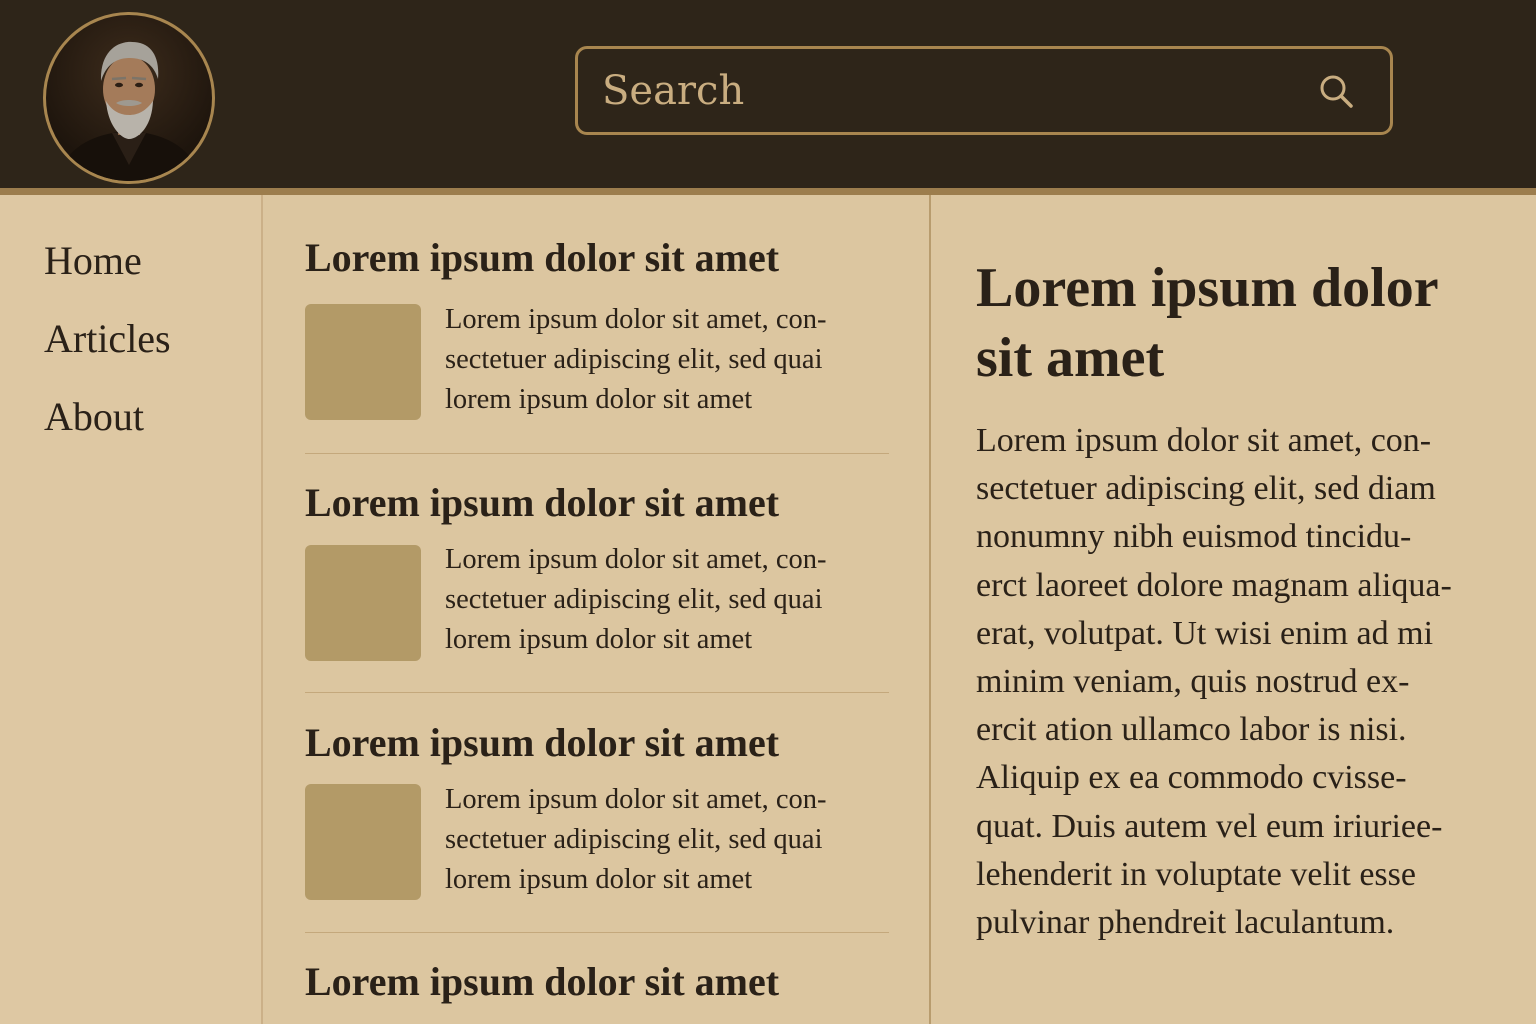 The width and height of the screenshot is (1536, 1024). Describe the element at coordinates (1193, 682) in the screenshot. I see `body-line: minim veniam, quis nostrud ex-` at that location.